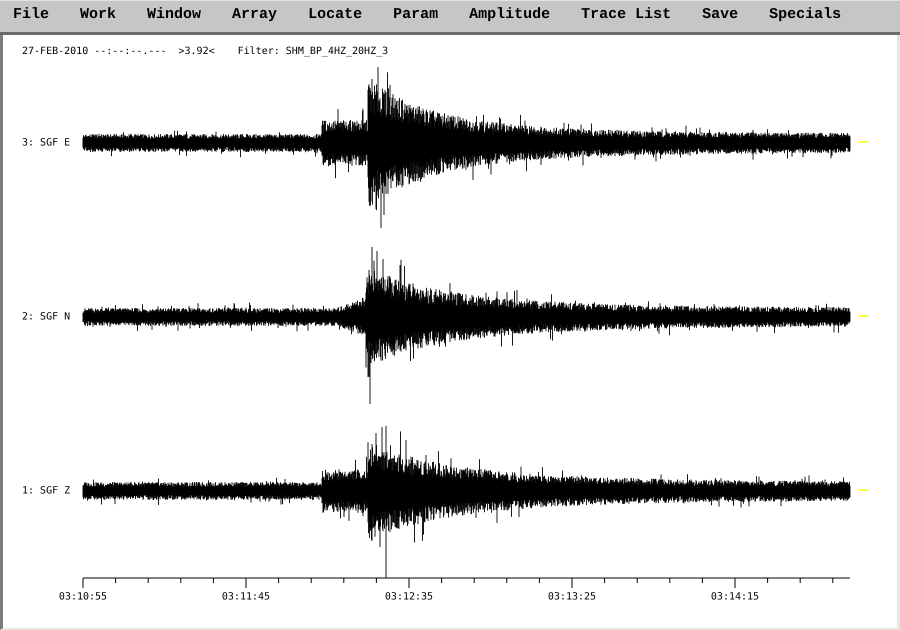 This screenshot has height=630, width=900. What do you see at coordinates (509, 15) in the screenshot?
I see `menu-item: Amplitude` at bounding box center [509, 15].